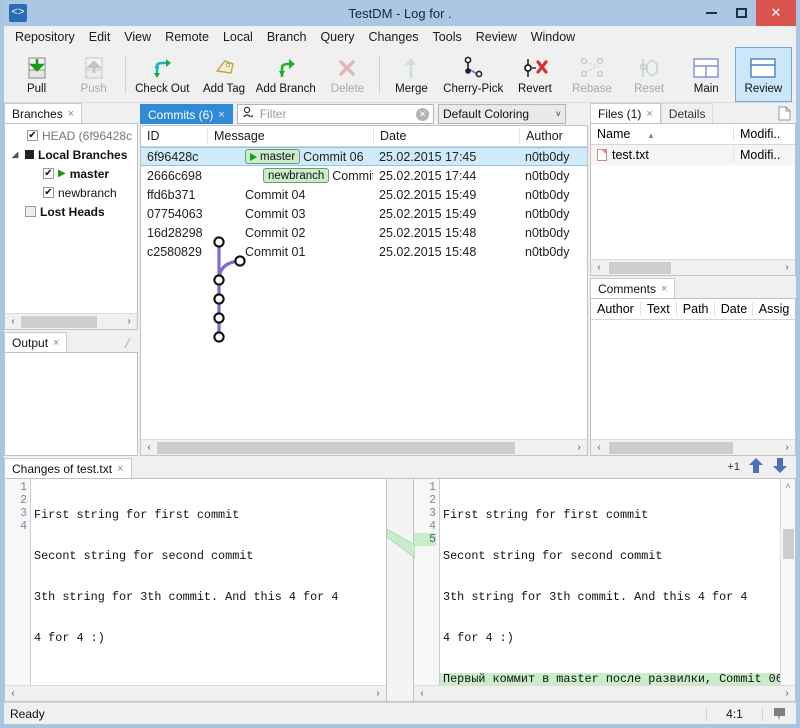 This screenshot has height=728, width=800. I want to click on column-header-modification: Modifi.., so click(764, 134).